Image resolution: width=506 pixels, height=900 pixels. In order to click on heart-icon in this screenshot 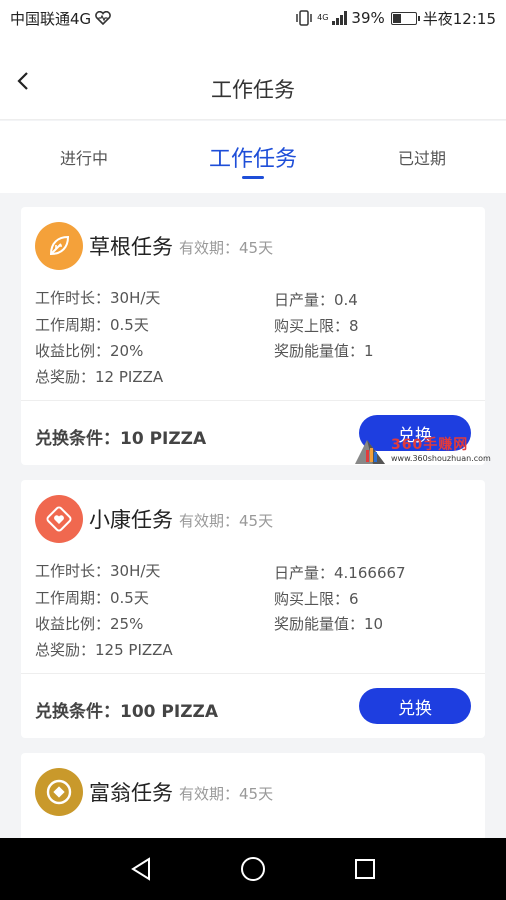, I will do `click(59, 519)`.